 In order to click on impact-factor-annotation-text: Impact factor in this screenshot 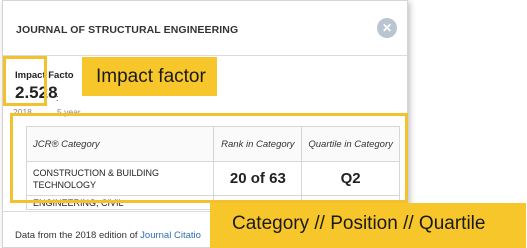, I will do `click(151, 76)`.